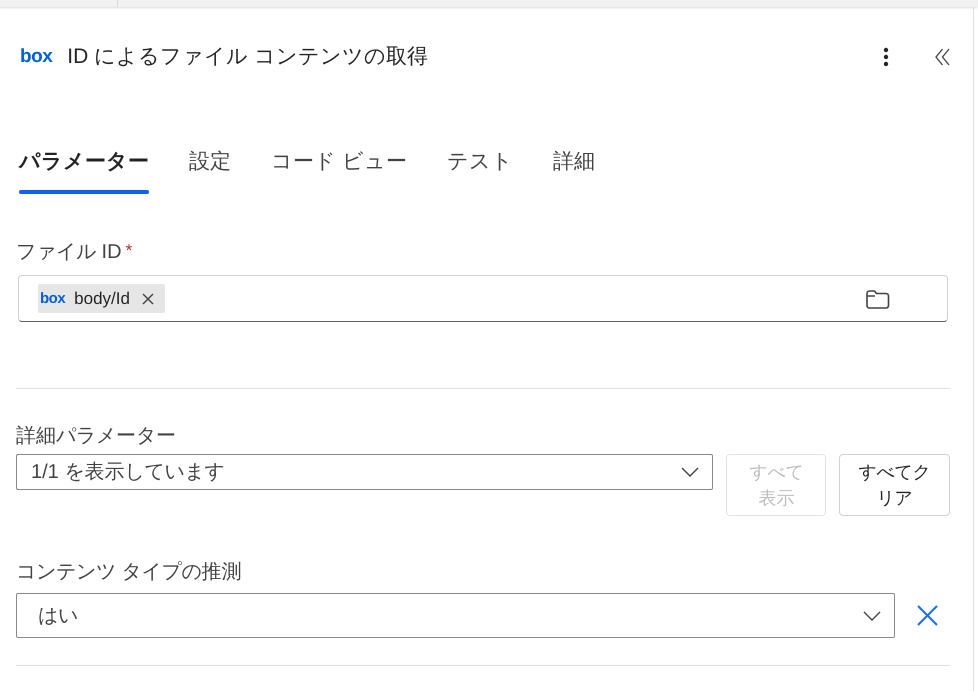 The width and height of the screenshot is (978, 691). I want to click on required-mark: *, so click(129, 251).